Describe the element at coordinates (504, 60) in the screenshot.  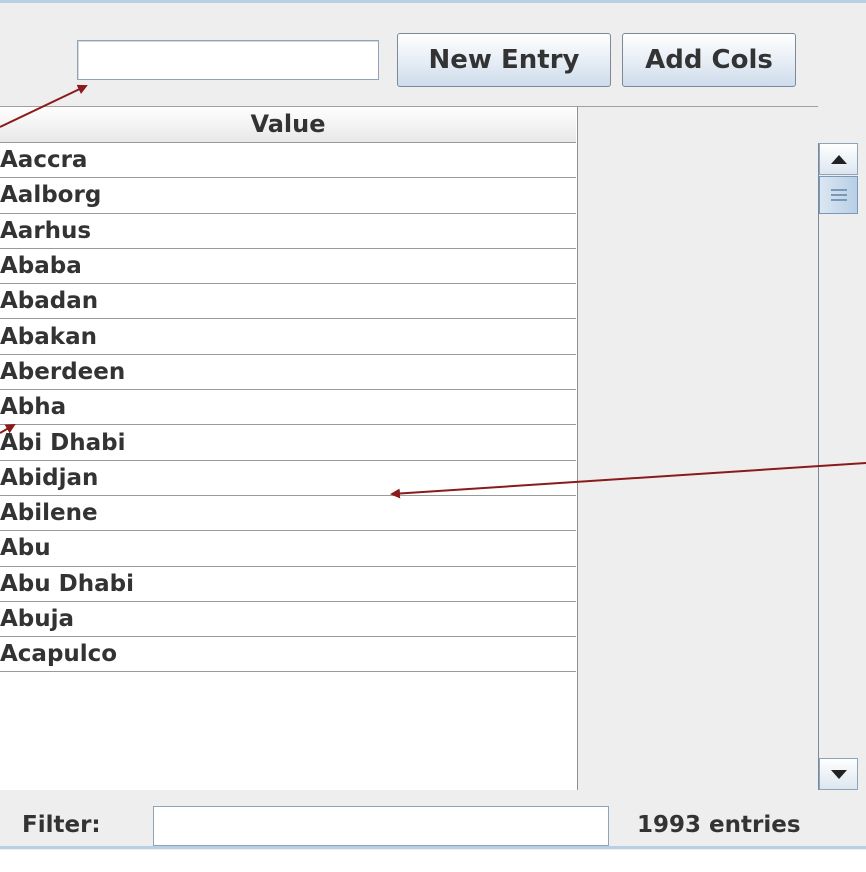
I see `new-entry-button: New Entry` at that location.